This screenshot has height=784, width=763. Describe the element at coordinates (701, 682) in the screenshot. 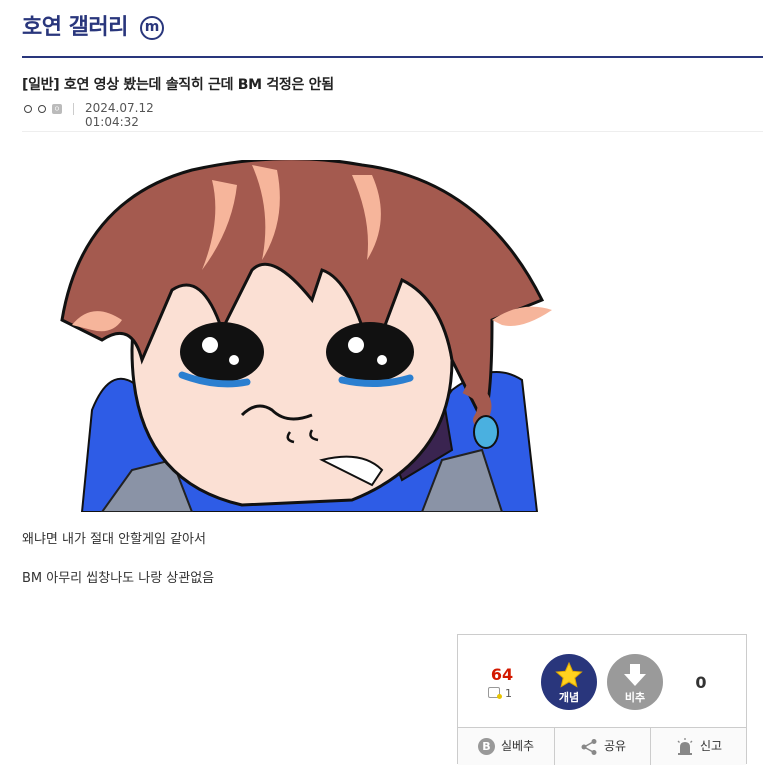

I see `downvote-count: 0` at that location.